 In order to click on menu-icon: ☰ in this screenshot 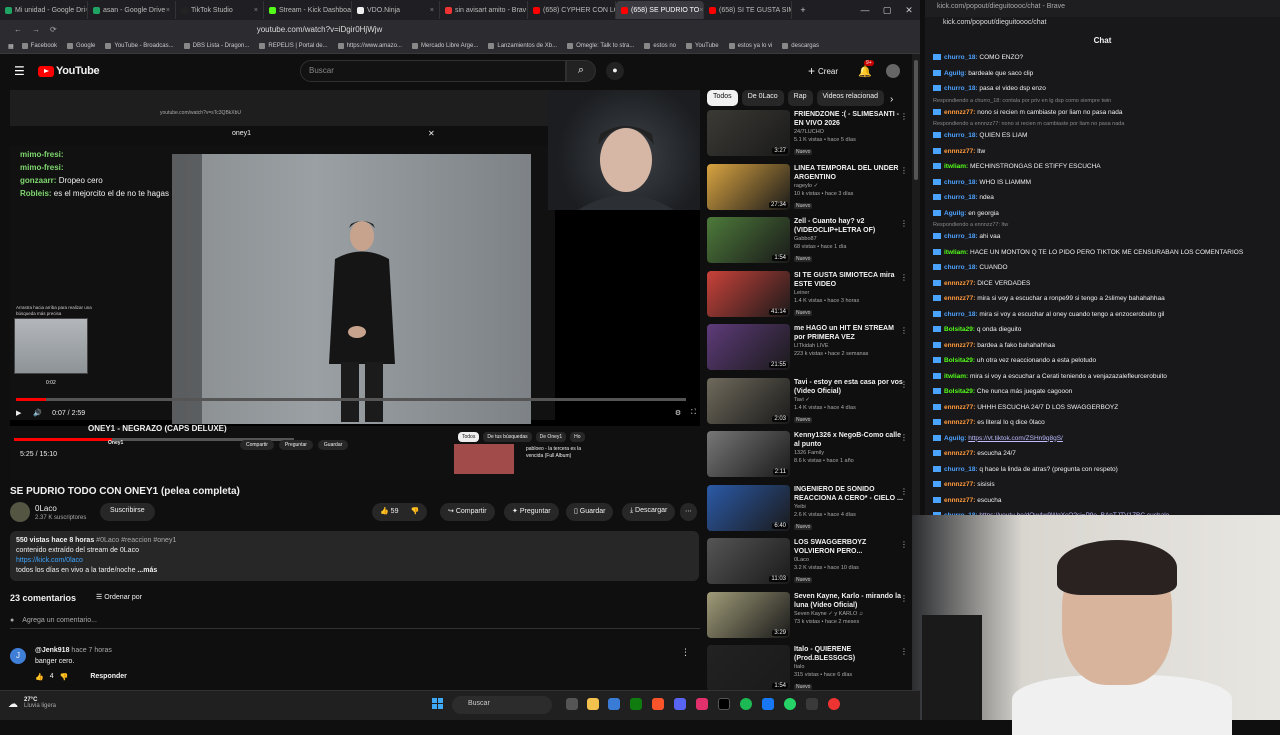, I will do `click(20, 71)`.